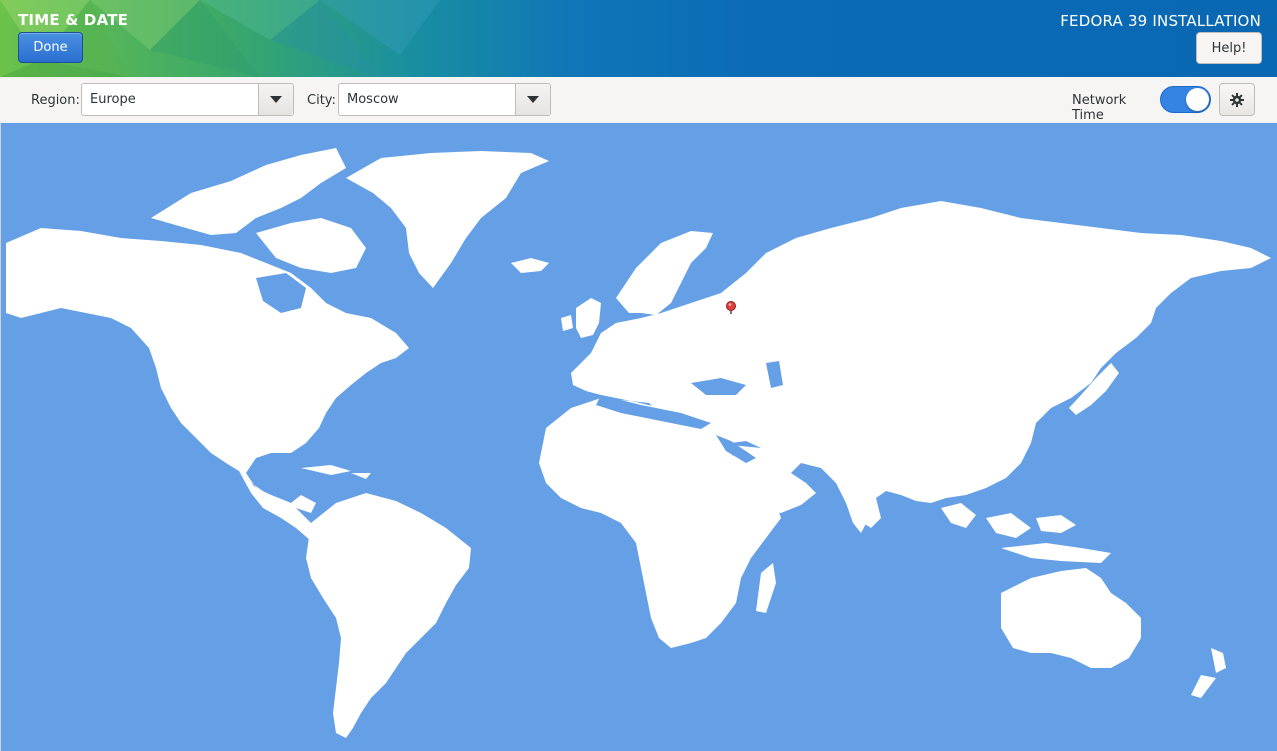 This screenshot has height=751, width=1277. Describe the element at coordinates (427, 99) in the screenshot. I see `city-value: Moscow` at that location.